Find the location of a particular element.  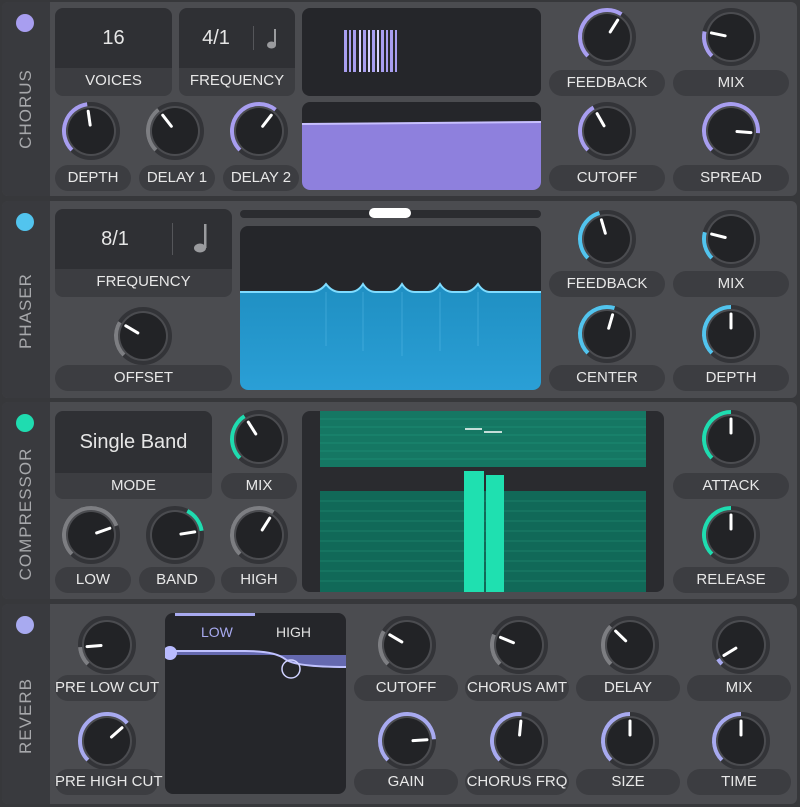

chorus-voice-lines is located at coordinates (370, 51).